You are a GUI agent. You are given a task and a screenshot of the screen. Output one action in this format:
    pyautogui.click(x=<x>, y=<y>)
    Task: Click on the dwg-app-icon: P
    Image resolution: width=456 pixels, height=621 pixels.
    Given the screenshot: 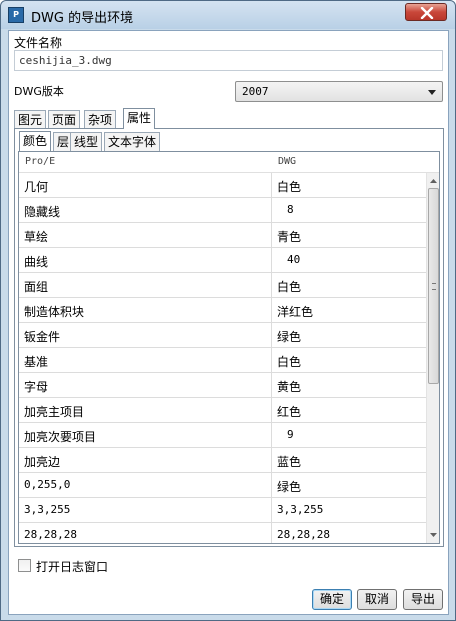 What is the action you would take?
    pyautogui.click(x=16, y=15)
    